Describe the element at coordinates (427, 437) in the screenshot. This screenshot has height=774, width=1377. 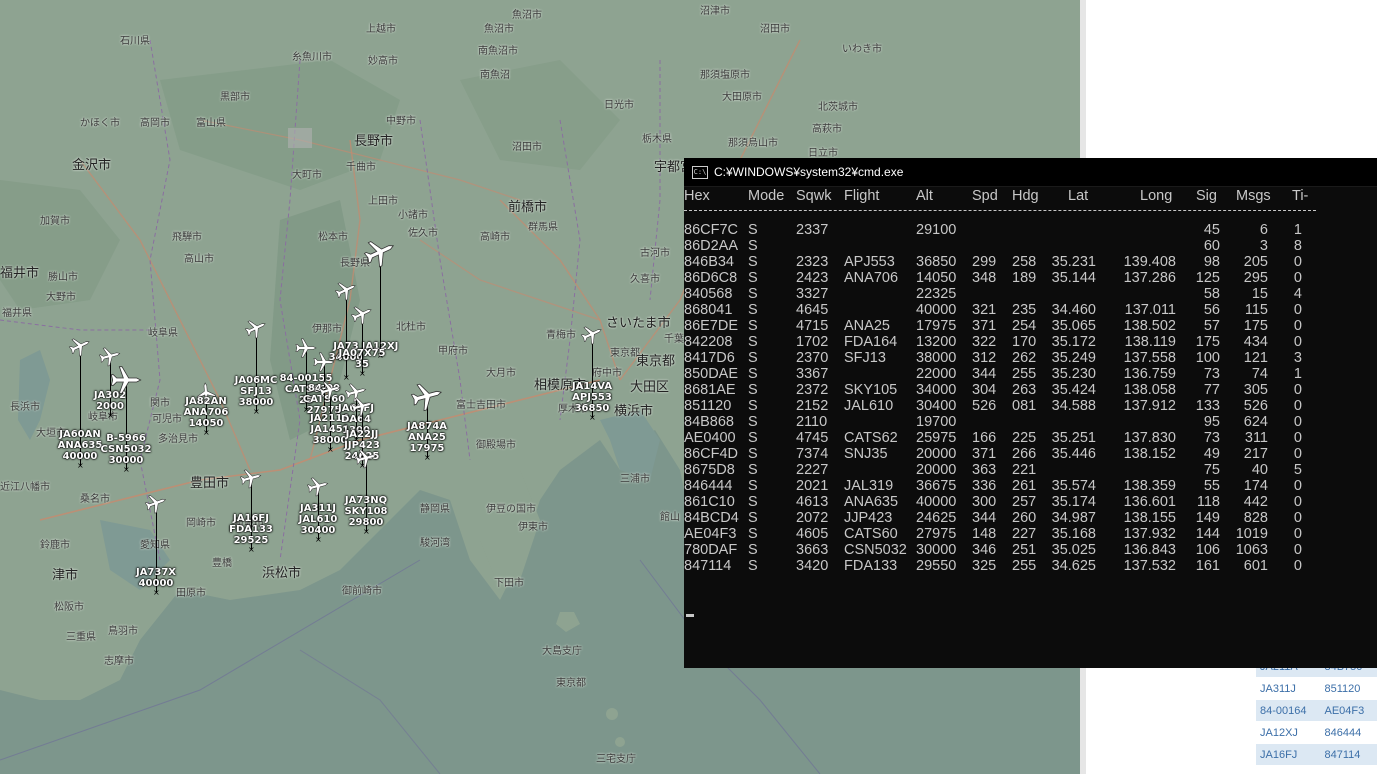
I see `aircraft-label-line: ANA25` at that location.